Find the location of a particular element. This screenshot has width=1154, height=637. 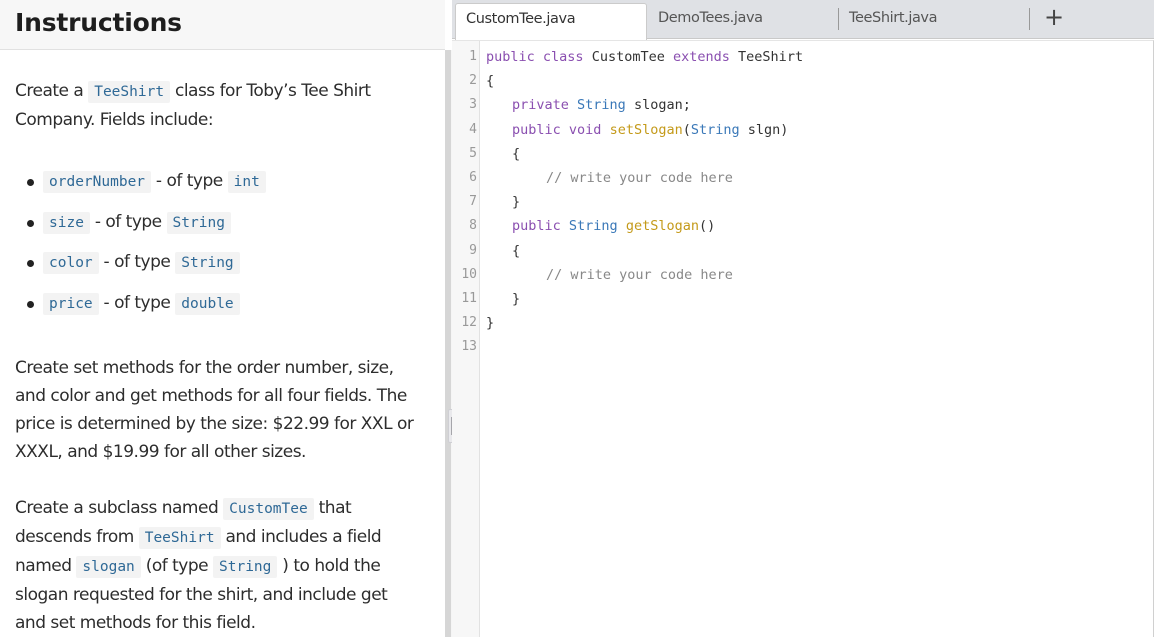

code-line: 1 public class CustomTee extends TeeShirt is located at coordinates (802, 57).